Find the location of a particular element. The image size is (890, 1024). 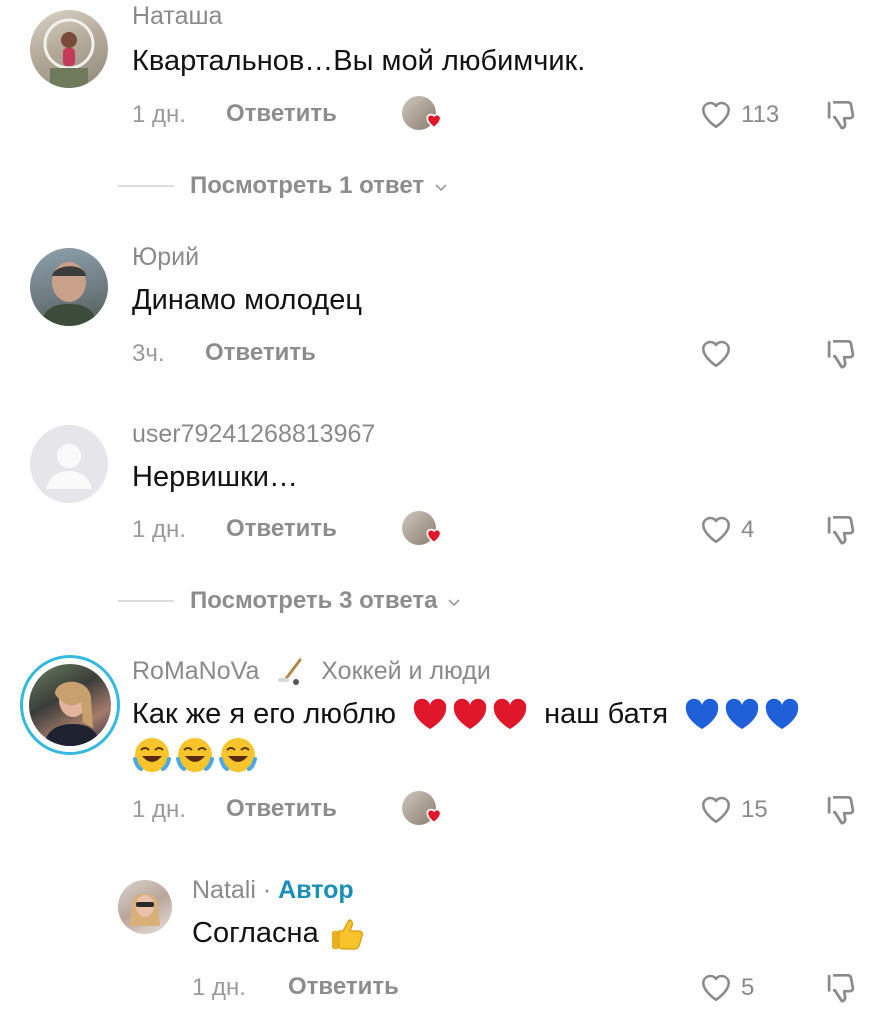

comment-time: 3ч. is located at coordinates (148, 353).